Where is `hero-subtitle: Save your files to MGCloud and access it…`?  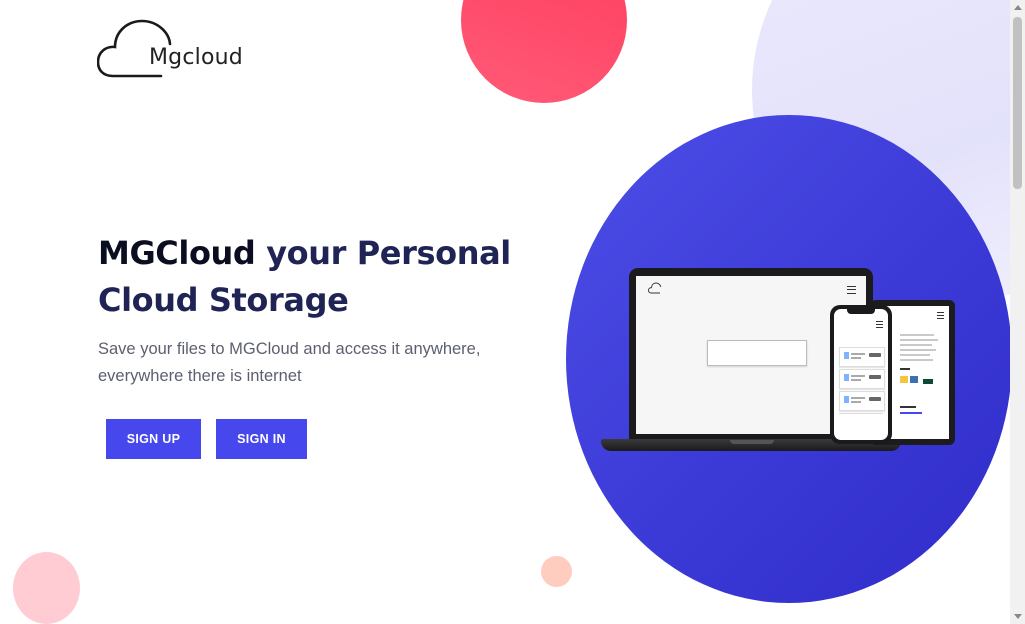
hero-subtitle: Save your files to MGCloud and access it… is located at coordinates (289, 362).